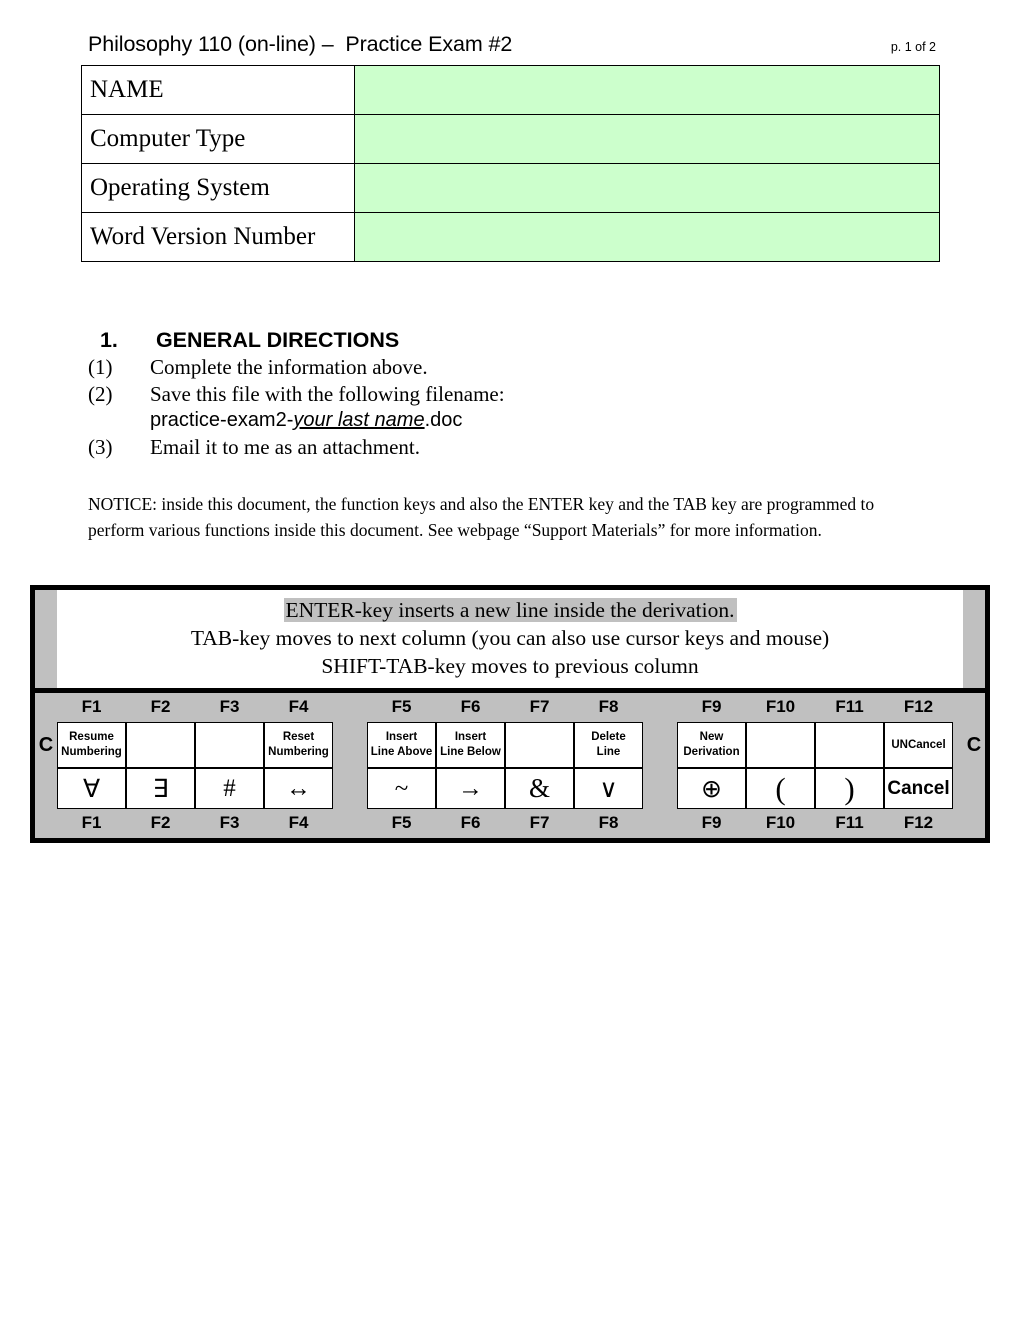 The width and height of the screenshot is (1020, 1320). What do you see at coordinates (849, 707) in the screenshot?
I see `fkey-label-f11: F11` at bounding box center [849, 707].